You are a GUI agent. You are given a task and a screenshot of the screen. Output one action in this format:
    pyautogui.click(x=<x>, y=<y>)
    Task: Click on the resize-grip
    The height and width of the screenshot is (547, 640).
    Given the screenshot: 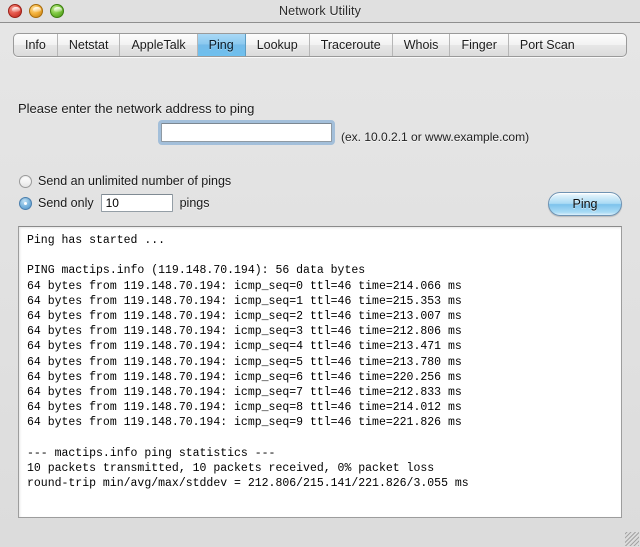 What is the action you would take?
    pyautogui.click(x=632, y=539)
    